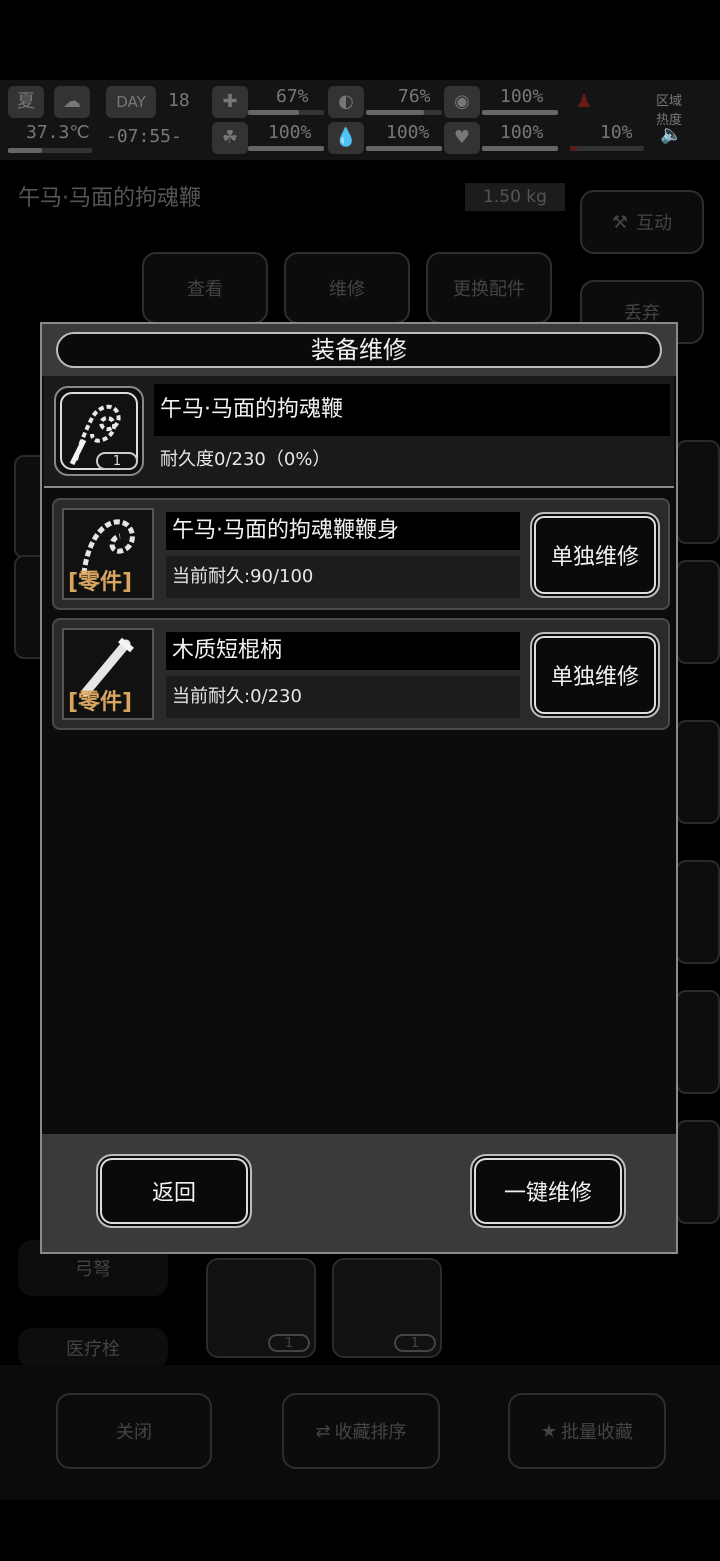 The image size is (720, 1561). What do you see at coordinates (616, 132) in the screenshot?
I see `stat-heat: 10%` at bounding box center [616, 132].